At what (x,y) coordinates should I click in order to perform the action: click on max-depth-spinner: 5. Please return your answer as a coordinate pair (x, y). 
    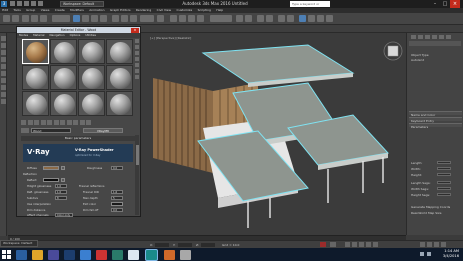
    Looking at the image, I should click on (117, 197).